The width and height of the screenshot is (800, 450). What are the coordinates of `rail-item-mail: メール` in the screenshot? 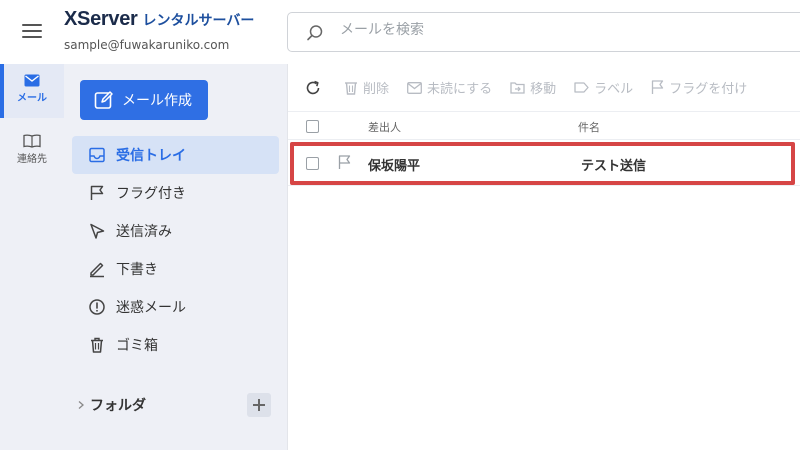 It's located at (32, 91).